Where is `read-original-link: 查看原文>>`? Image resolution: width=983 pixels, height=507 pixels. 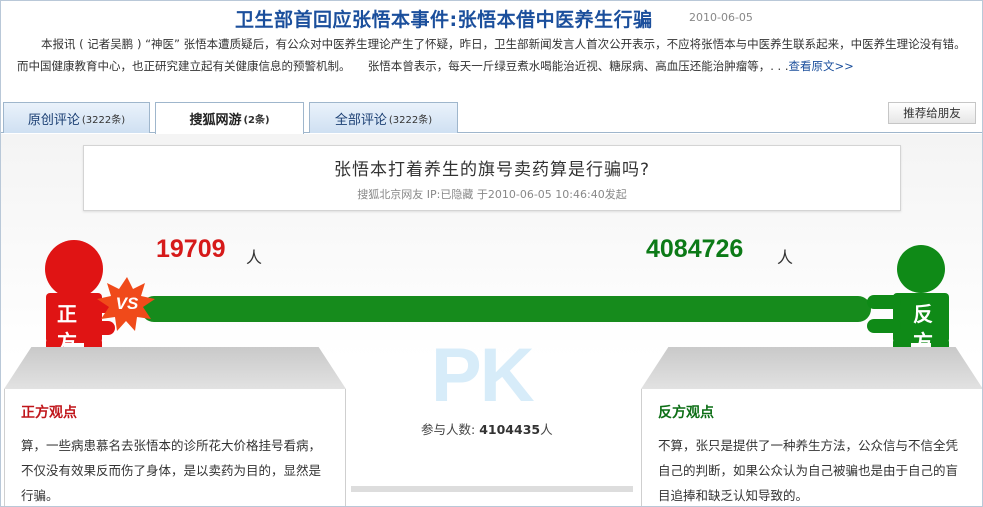 read-original-link: 查看原文>> is located at coordinates (821, 66).